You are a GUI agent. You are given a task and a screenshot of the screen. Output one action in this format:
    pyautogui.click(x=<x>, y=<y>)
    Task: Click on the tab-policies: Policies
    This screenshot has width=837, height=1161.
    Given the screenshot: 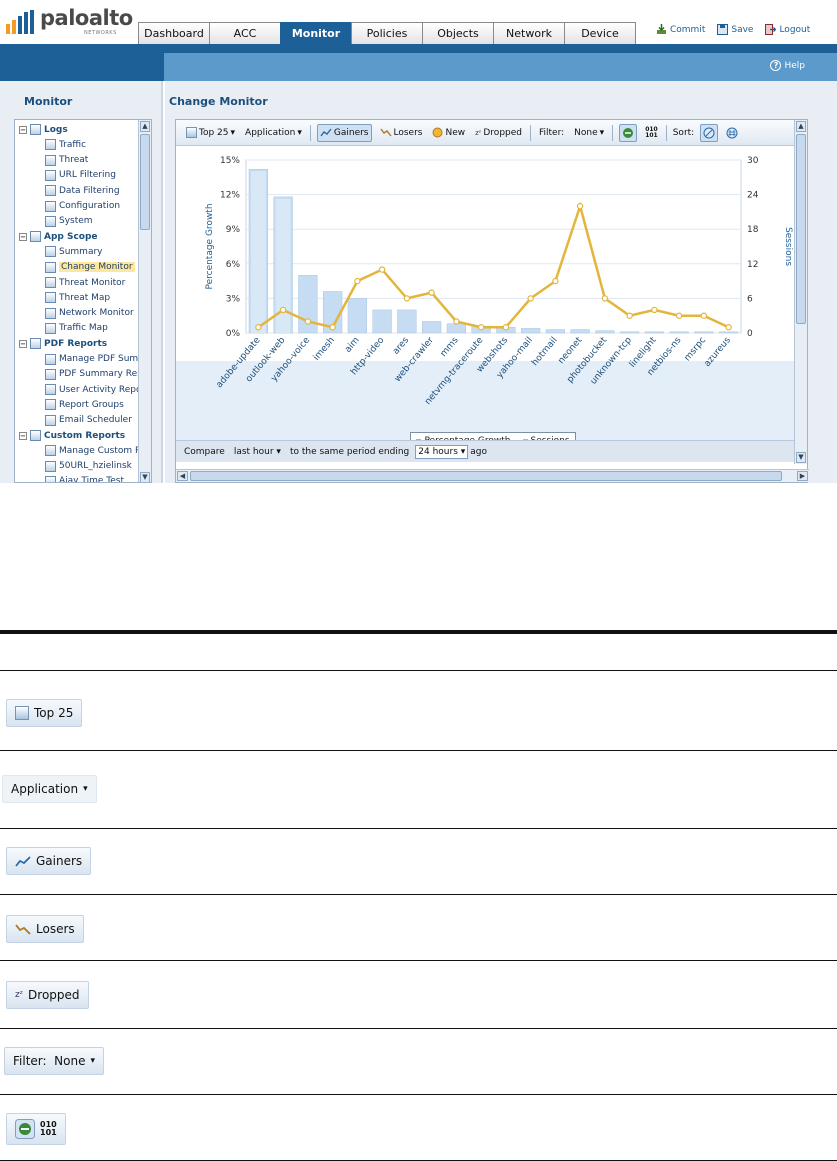 What is the action you would take?
    pyautogui.click(x=387, y=33)
    